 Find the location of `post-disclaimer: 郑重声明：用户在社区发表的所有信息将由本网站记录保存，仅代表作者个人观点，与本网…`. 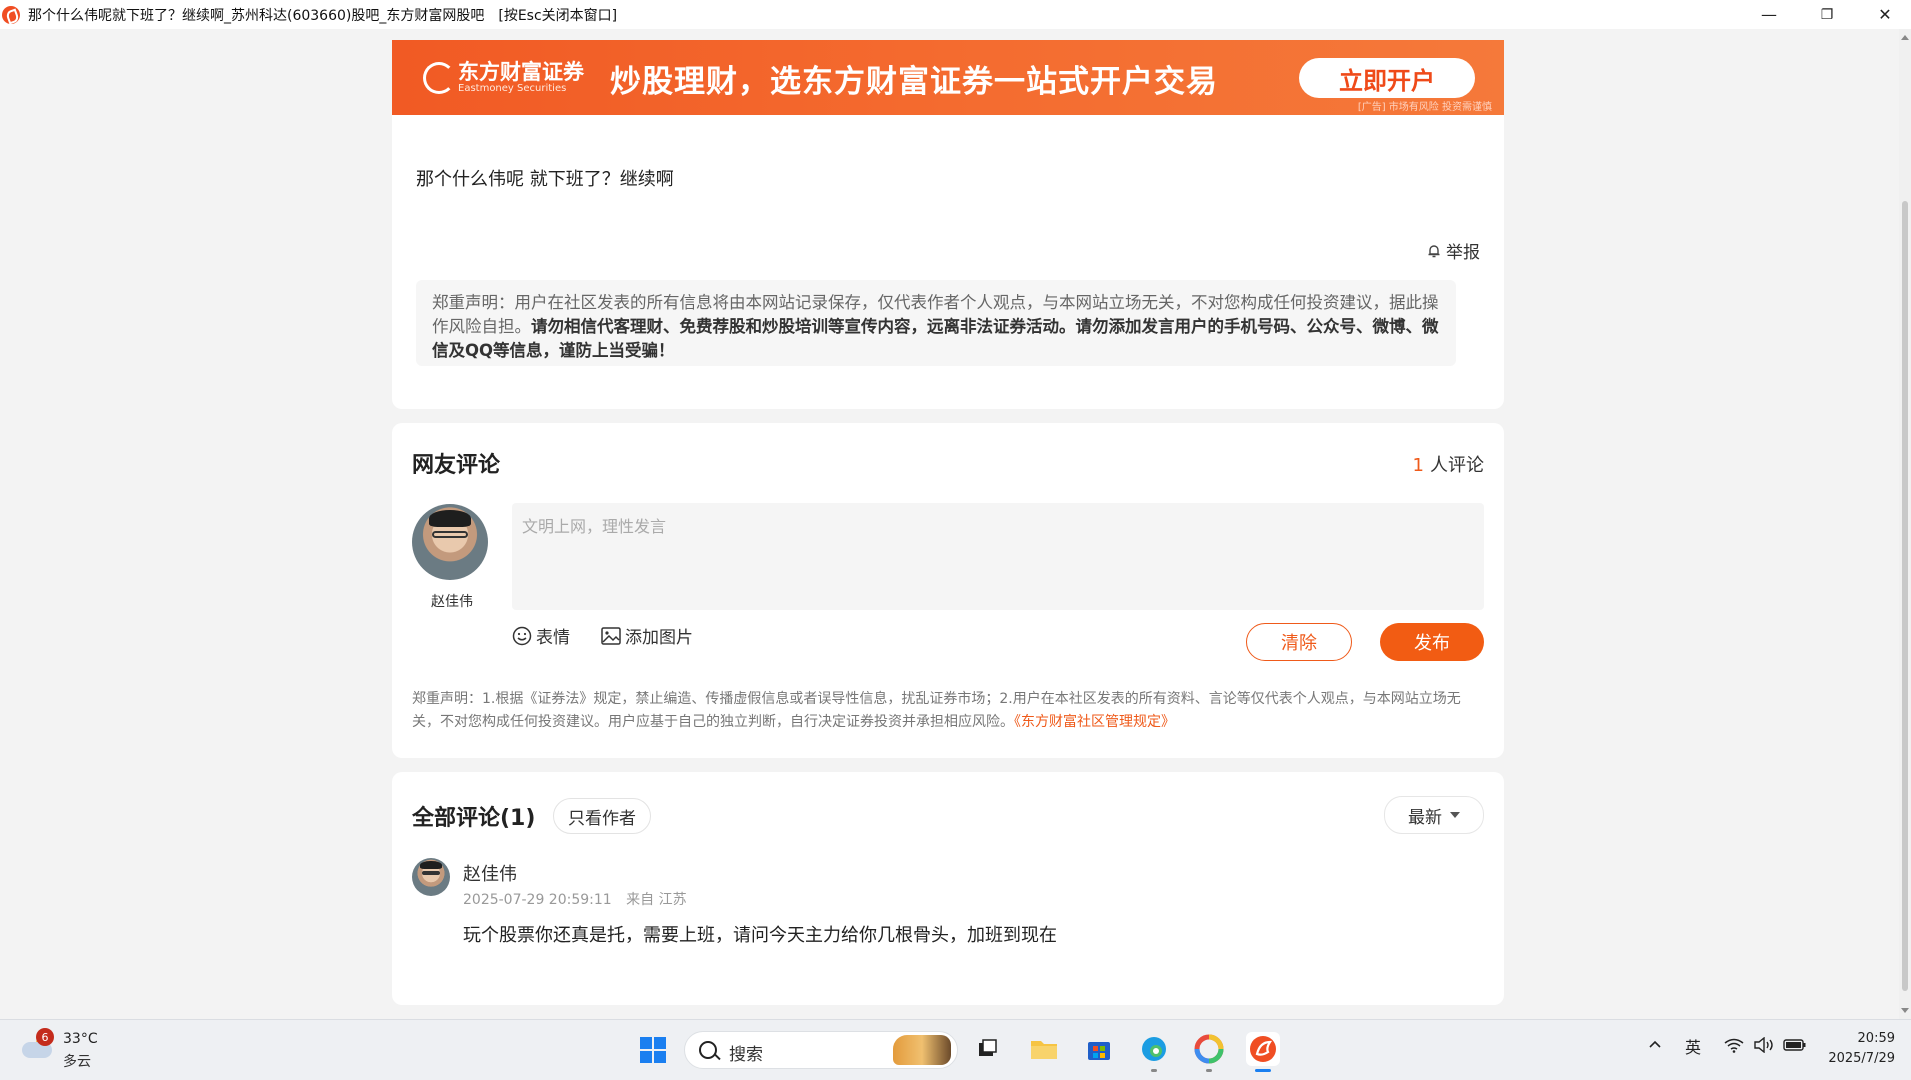

post-disclaimer: 郑重声明：用户在社区发表的所有信息将由本网站记录保存，仅代表作者个人观点，与本网… is located at coordinates (936, 323).